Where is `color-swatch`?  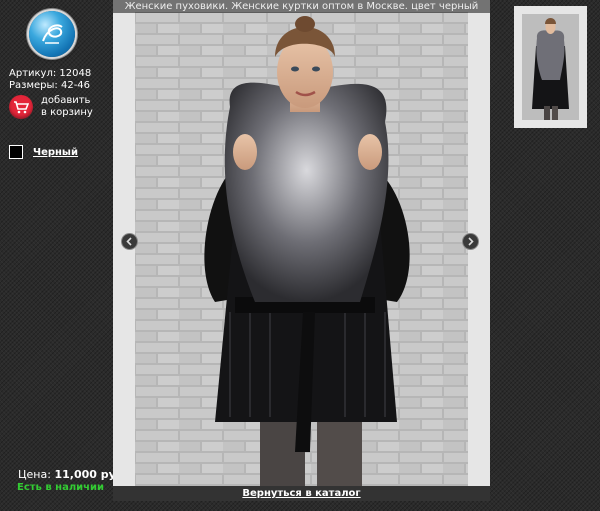
color-swatch is located at coordinates (16, 152).